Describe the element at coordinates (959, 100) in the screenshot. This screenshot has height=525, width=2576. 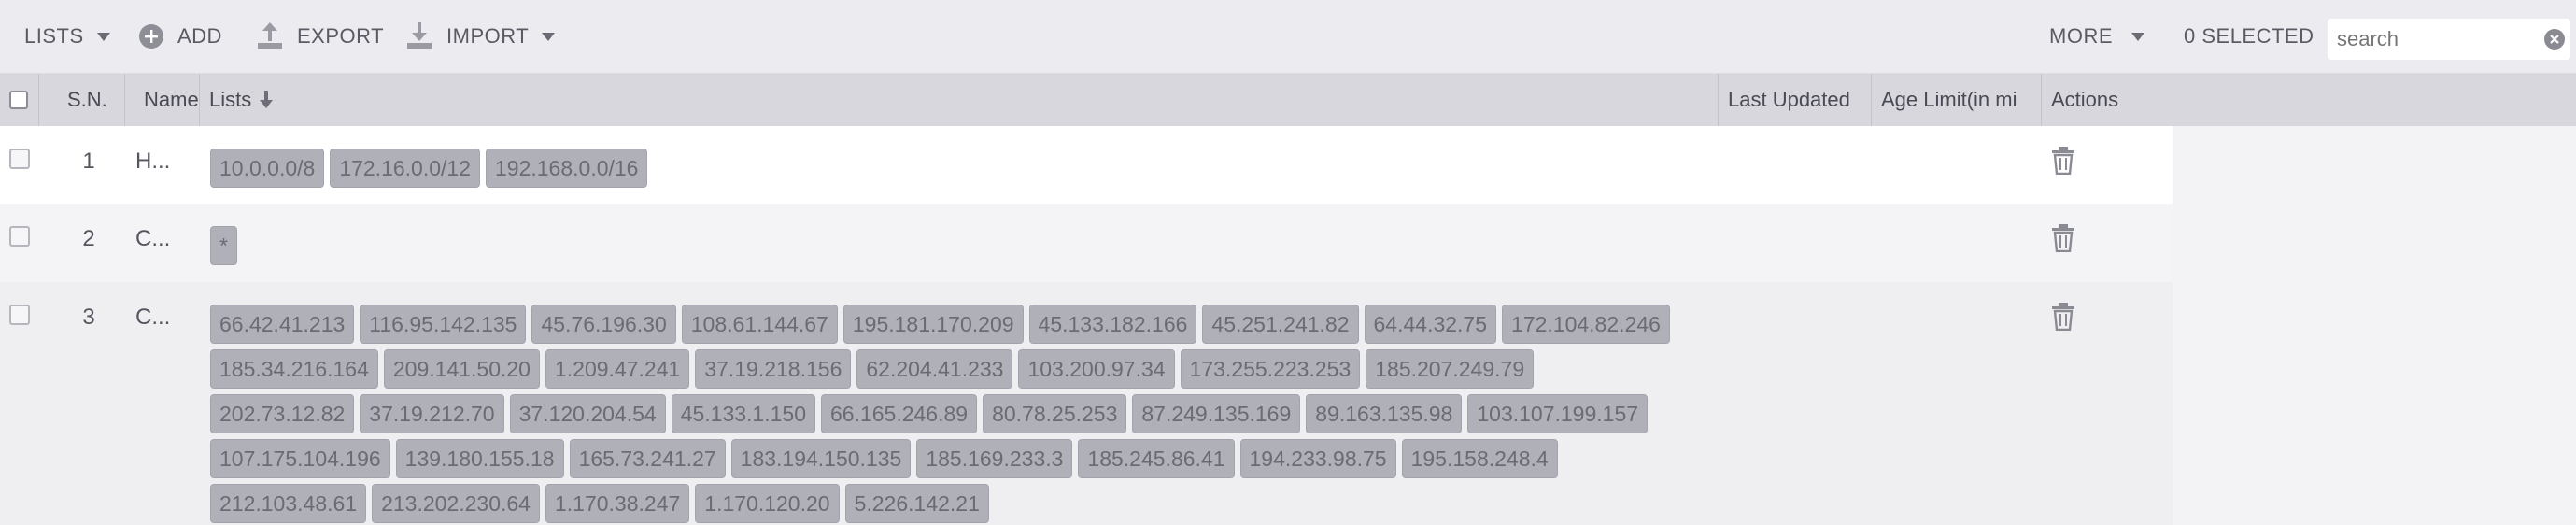
I see `column-header-lists: Lists` at that location.